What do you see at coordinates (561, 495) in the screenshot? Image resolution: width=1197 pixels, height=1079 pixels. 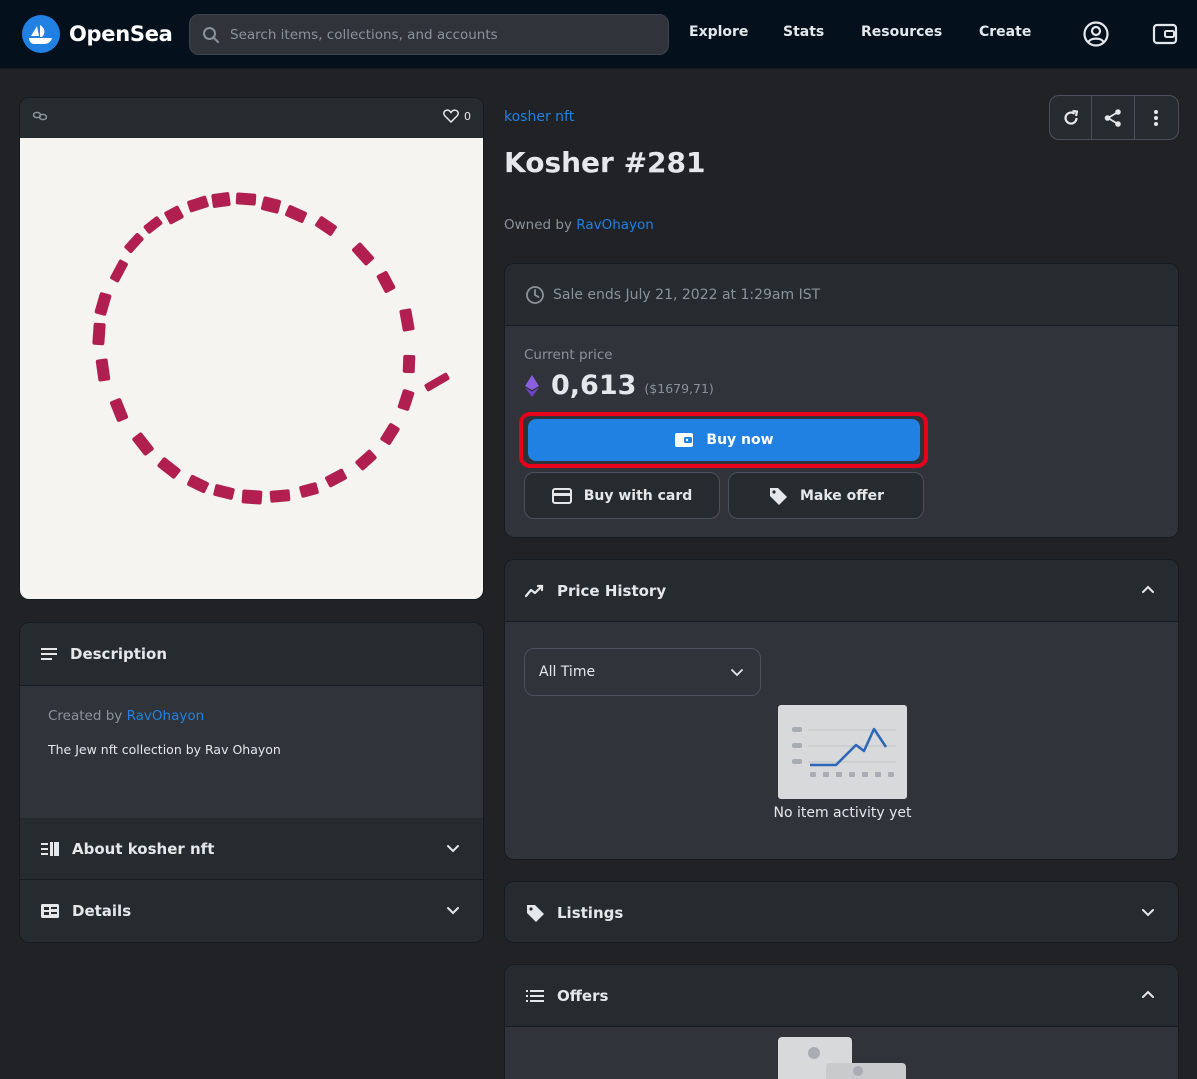 I see `credit-card-icon` at bounding box center [561, 495].